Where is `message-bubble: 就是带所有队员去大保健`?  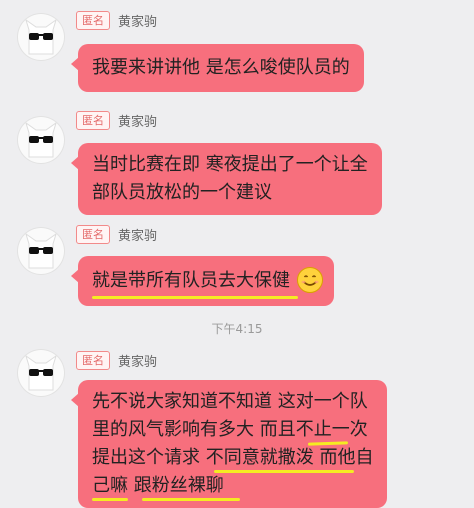
message-bubble: 就是带所有队员去大保健 is located at coordinates (202, 281).